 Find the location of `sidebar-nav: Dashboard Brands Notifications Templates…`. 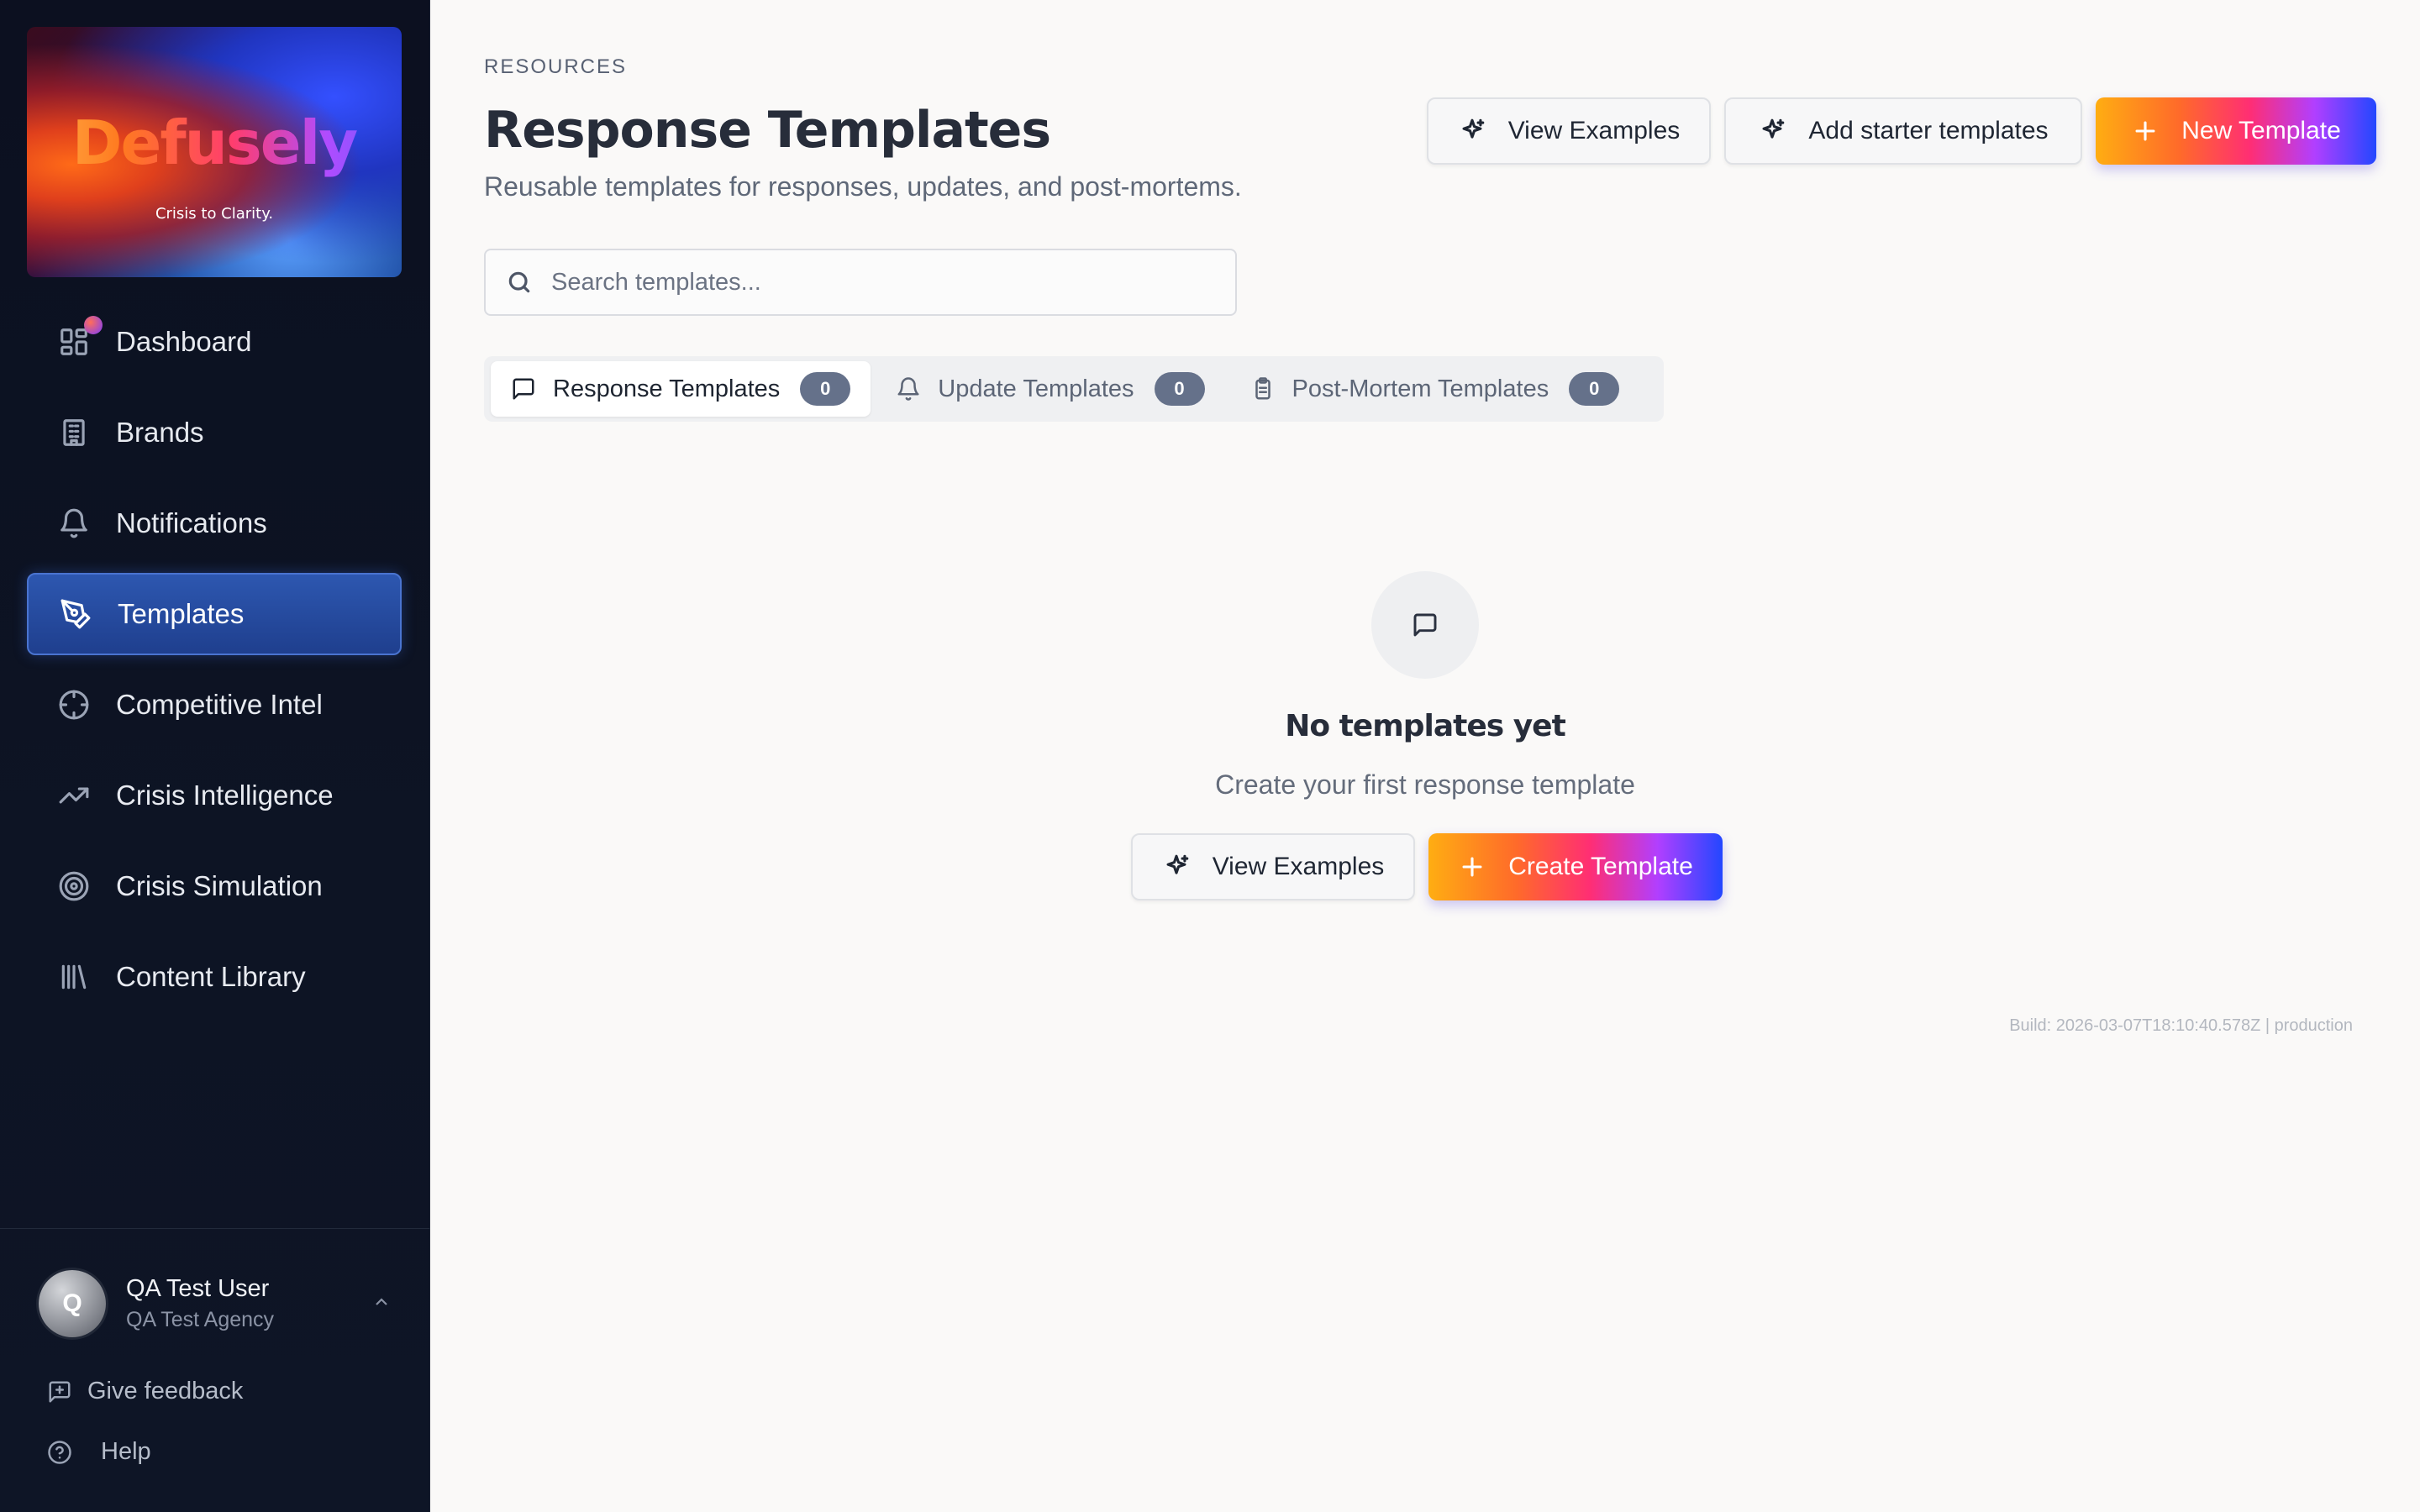

sidebar-nav: Dashboard Brands Notifications Templates… is located at coordinates (214, 663).